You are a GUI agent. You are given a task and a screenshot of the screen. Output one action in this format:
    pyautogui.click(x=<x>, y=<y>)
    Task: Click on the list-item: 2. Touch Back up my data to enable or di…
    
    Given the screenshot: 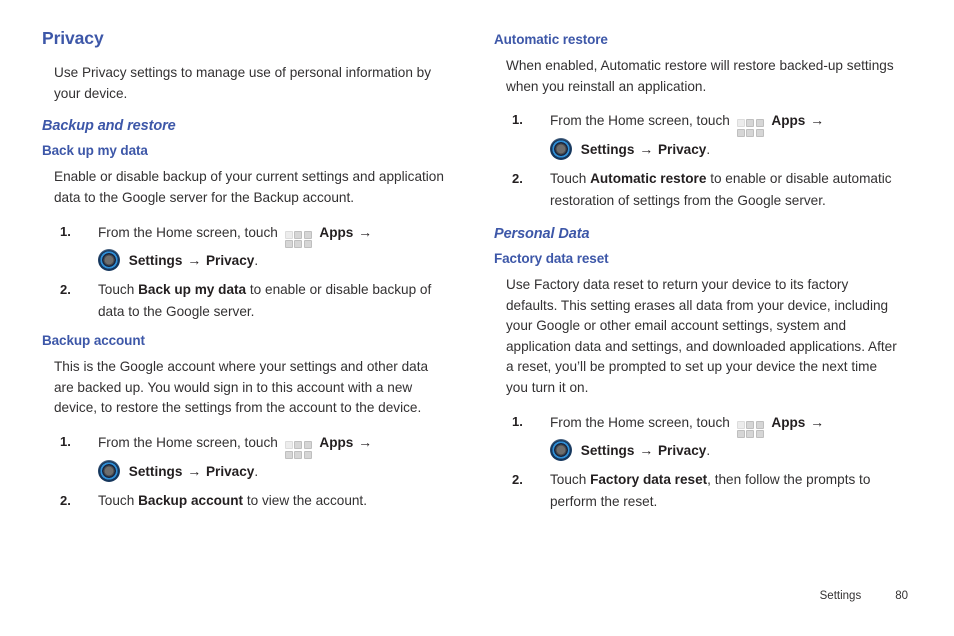 What is the action you would take?
    pyautogui.click(x=255, y=301)
    